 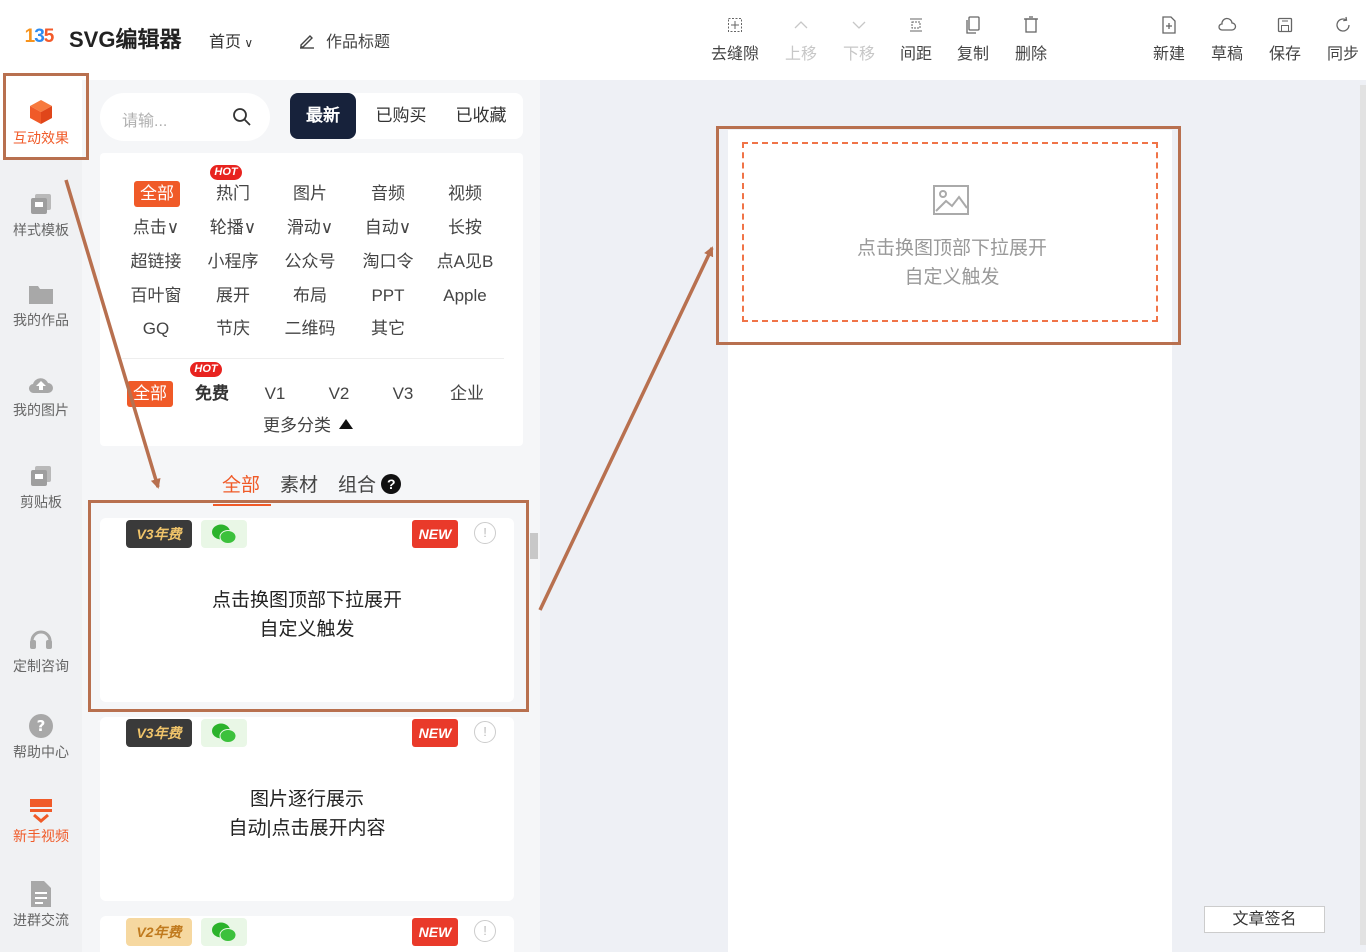 I want to click on annotation-arrow-right, so click(x=626, y=428).